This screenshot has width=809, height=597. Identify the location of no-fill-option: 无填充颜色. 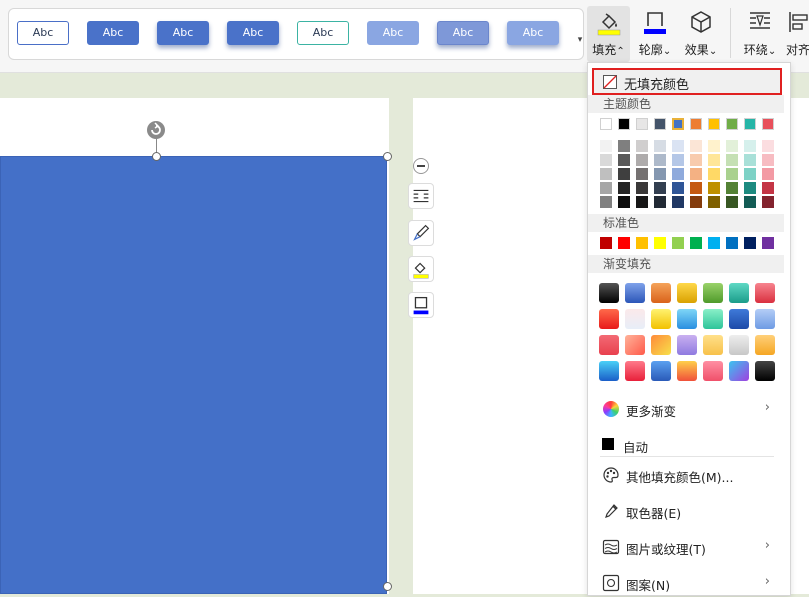
(687, 81).